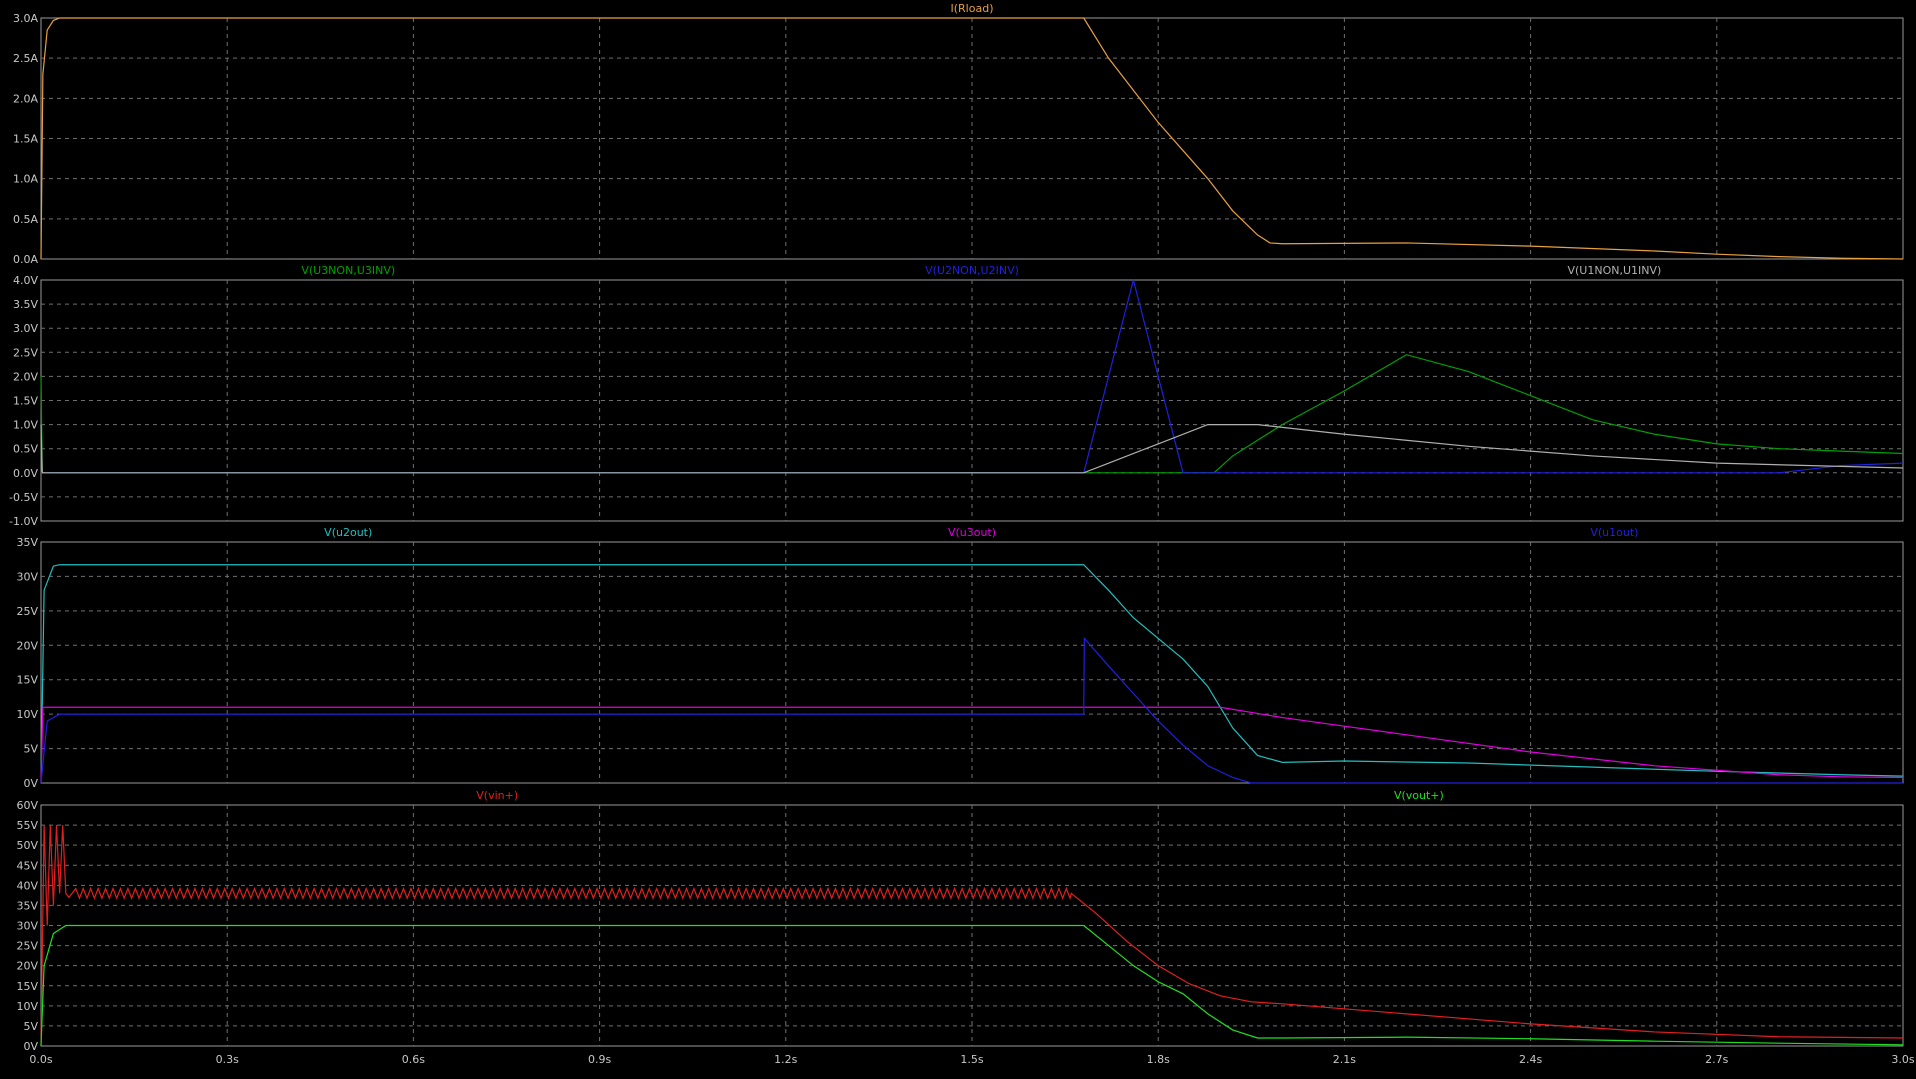 The height and width of the screenshot is (1079, 1916). I want to click on y-tick-label: 45V, so click(27, 865).